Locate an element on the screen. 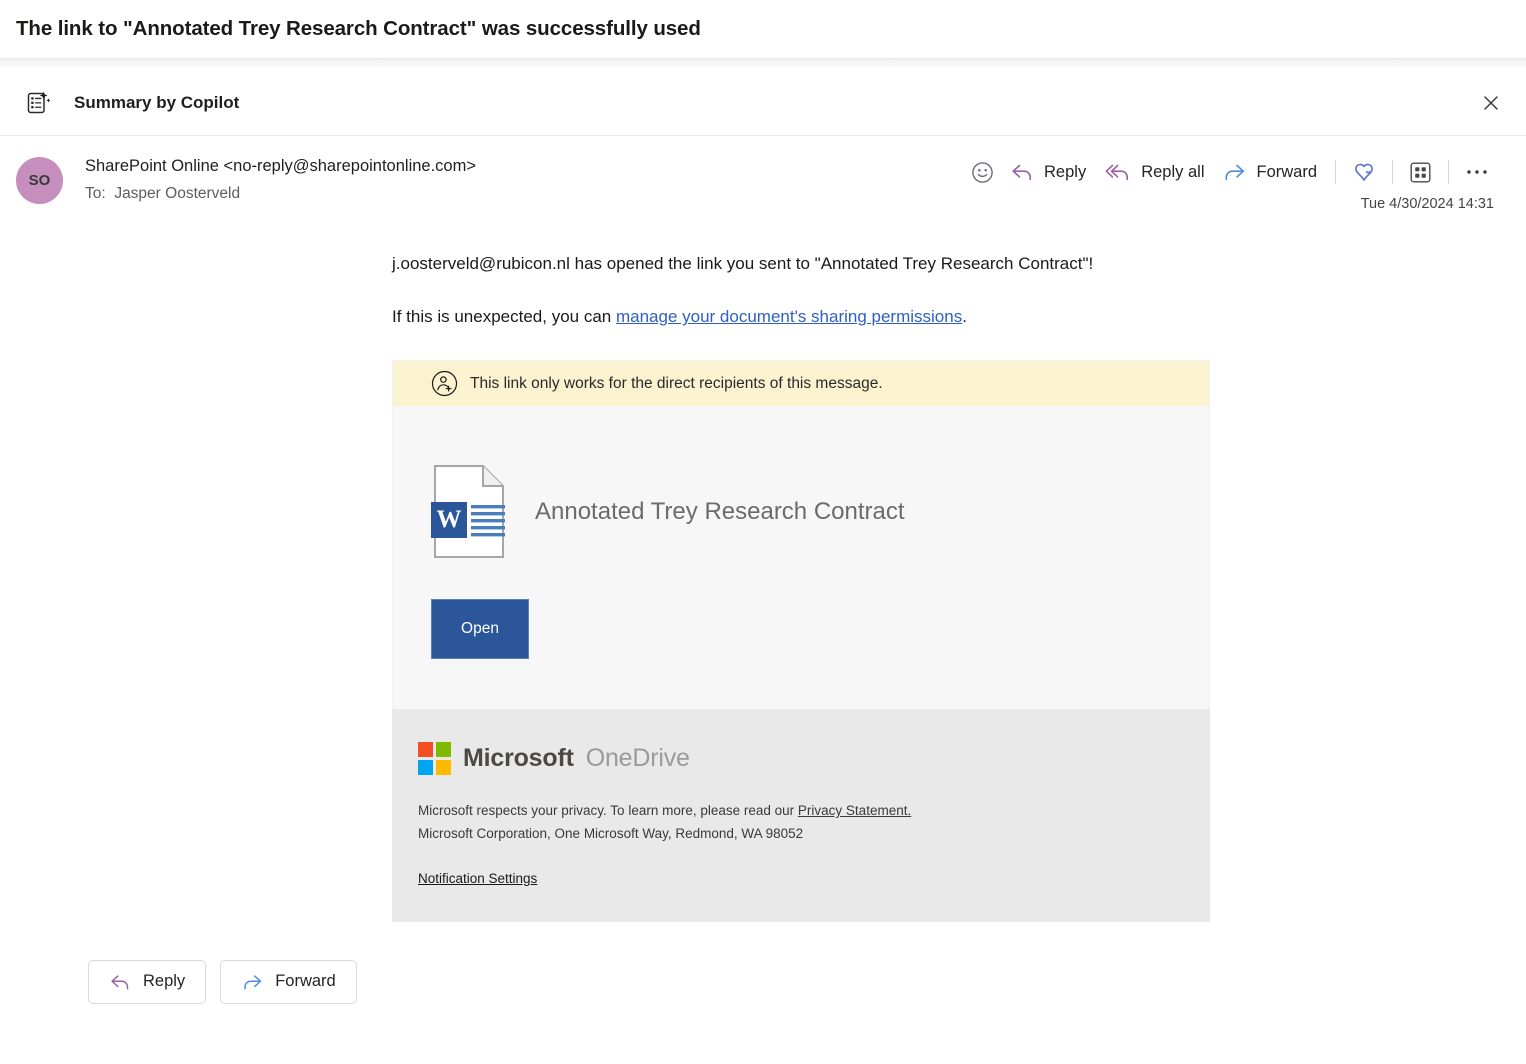 The image size is (1526, 1064). bottom-reply-button: Reply is located at coordinates (147, 981).